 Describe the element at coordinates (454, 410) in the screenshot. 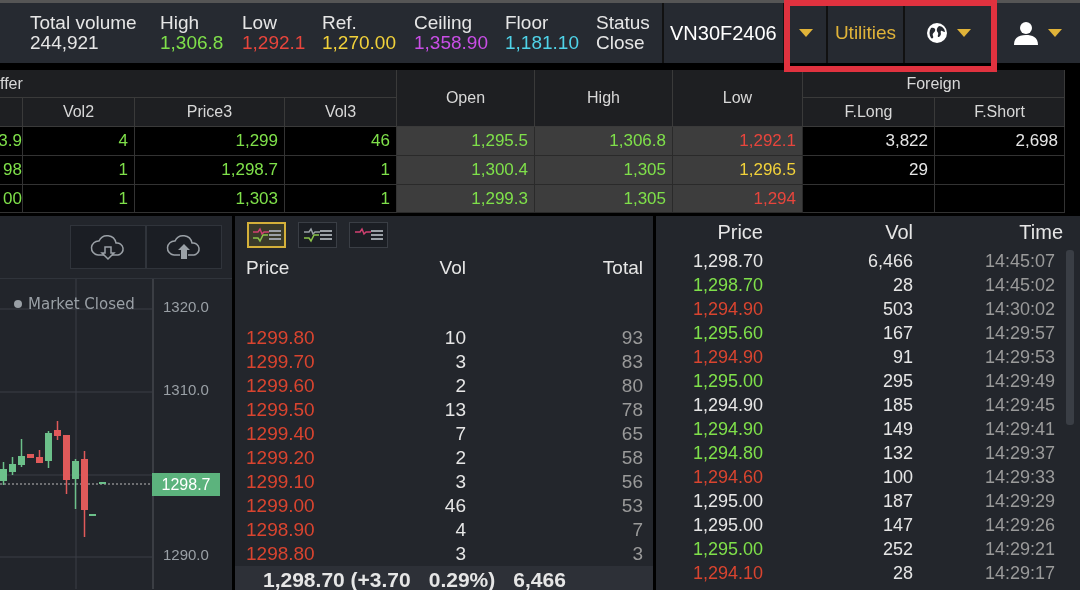

I see `ask-volume: 13` at that location.